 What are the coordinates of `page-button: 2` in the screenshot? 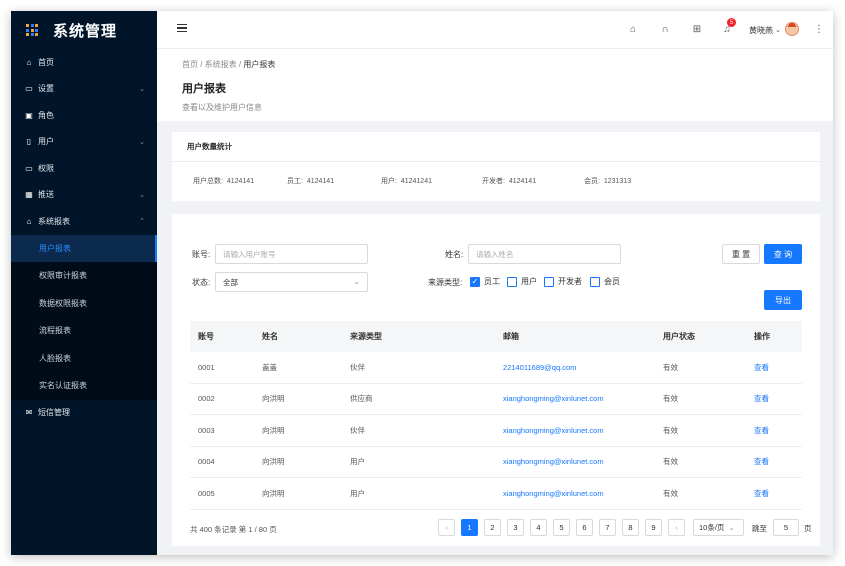 It's located at (492, 527).